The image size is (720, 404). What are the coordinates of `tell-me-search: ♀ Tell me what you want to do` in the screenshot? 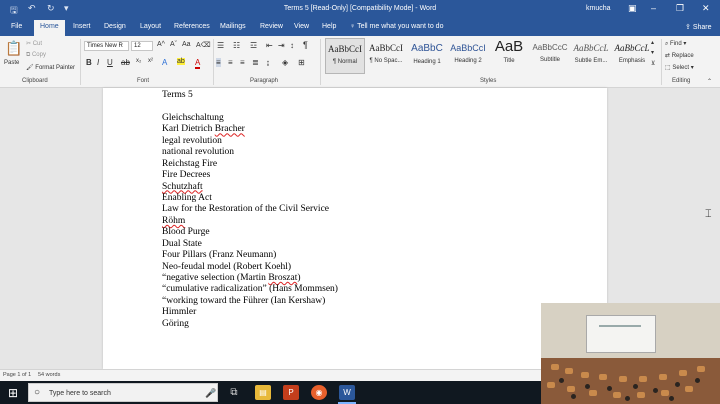 It's located at (396, 26).